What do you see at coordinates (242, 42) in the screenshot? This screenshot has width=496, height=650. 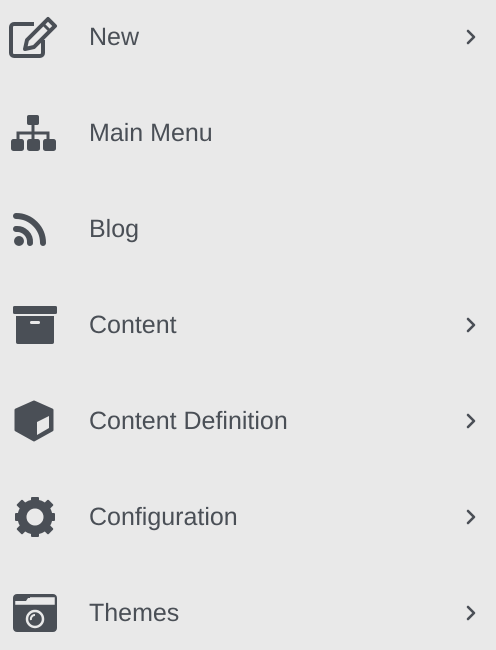 I see `menu-item: New` at bounding box center [242, 42].